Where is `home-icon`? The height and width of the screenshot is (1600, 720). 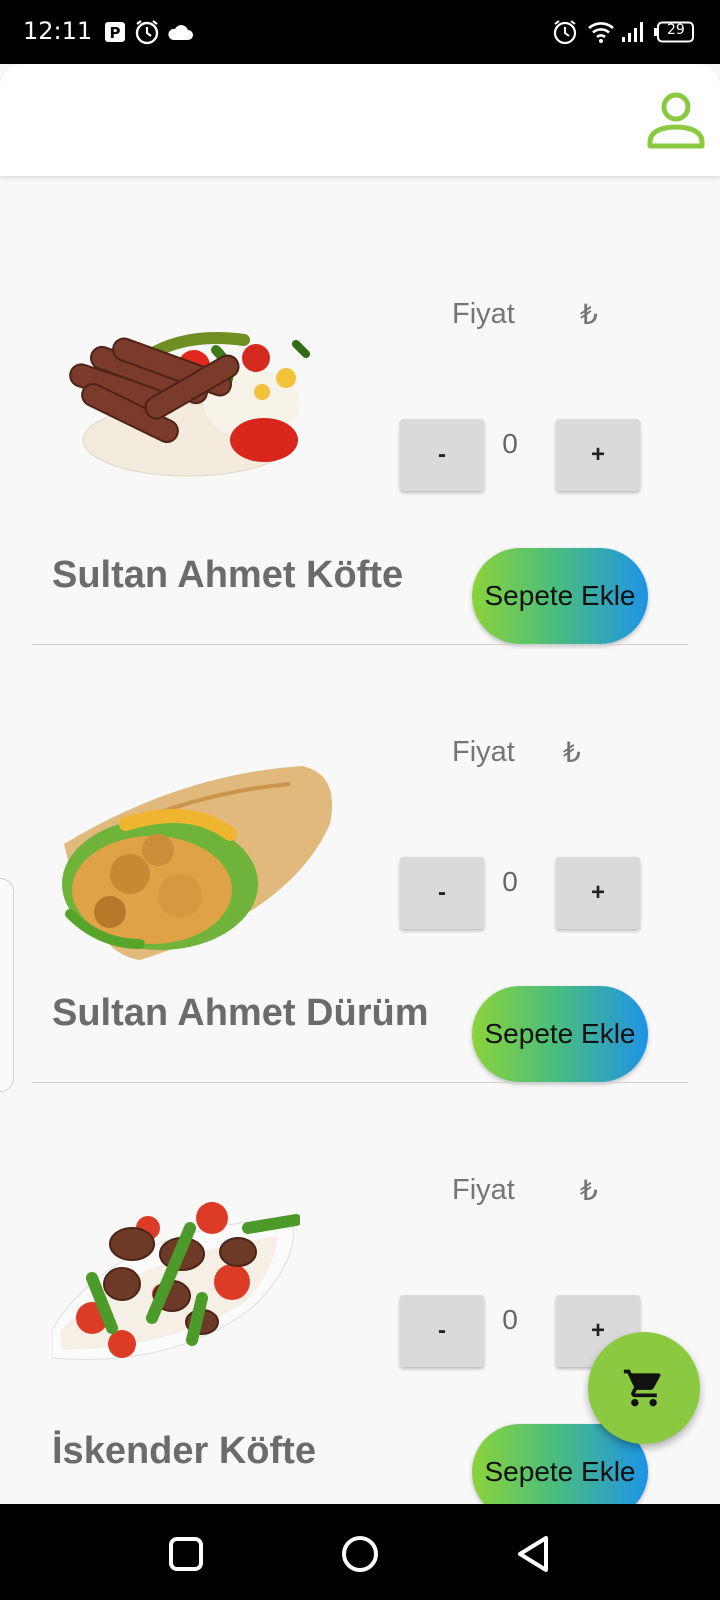
home-icon is located at coordinates (360, 1554).